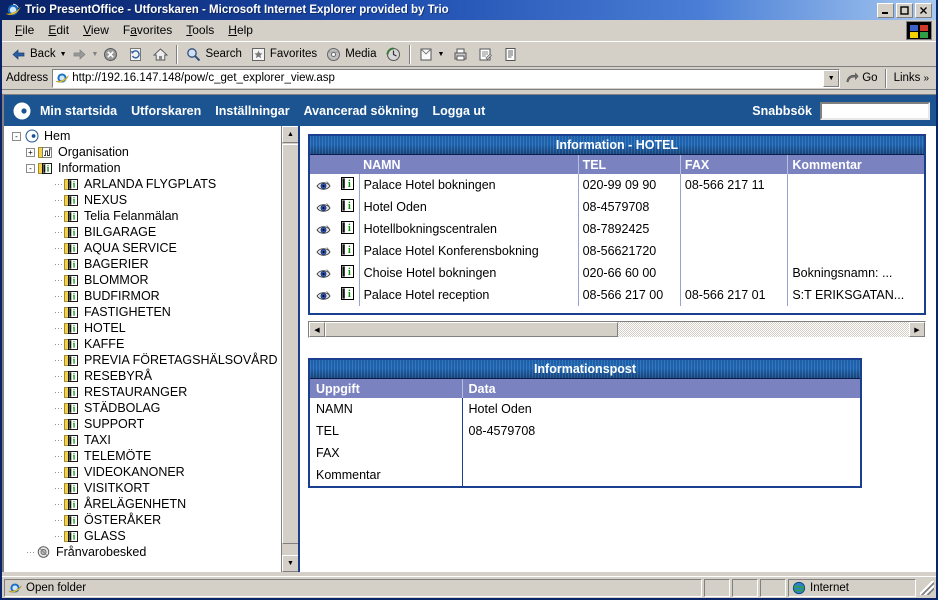 The width and height of the screenshot is (938, 600). What do you see at coordinates (283, 54) in the screenshot?
I see `favorites-button: Favorites` at bounding box center [283, 54].